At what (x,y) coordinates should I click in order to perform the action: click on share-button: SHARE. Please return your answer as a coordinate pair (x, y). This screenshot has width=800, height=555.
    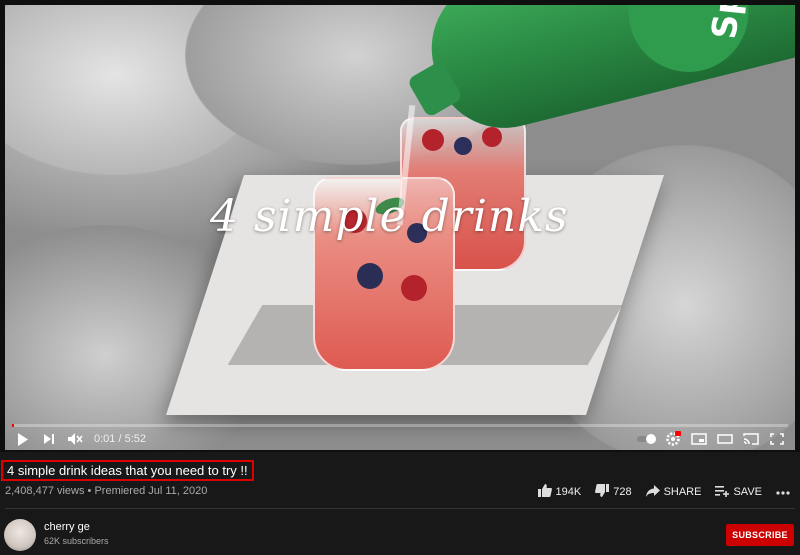
    Looking at the image, I should click on (673, 492).